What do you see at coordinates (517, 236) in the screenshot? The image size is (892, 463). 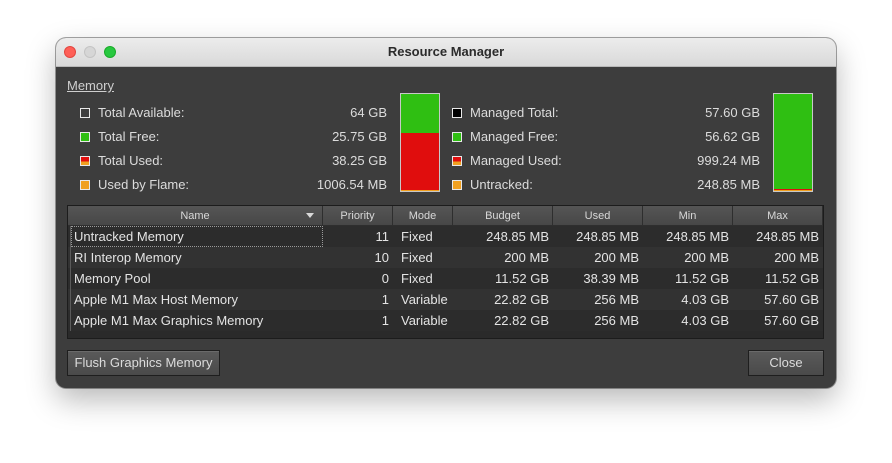 I see `table-cell-budget: 248.85 MB` at bounding box center [517, 236].